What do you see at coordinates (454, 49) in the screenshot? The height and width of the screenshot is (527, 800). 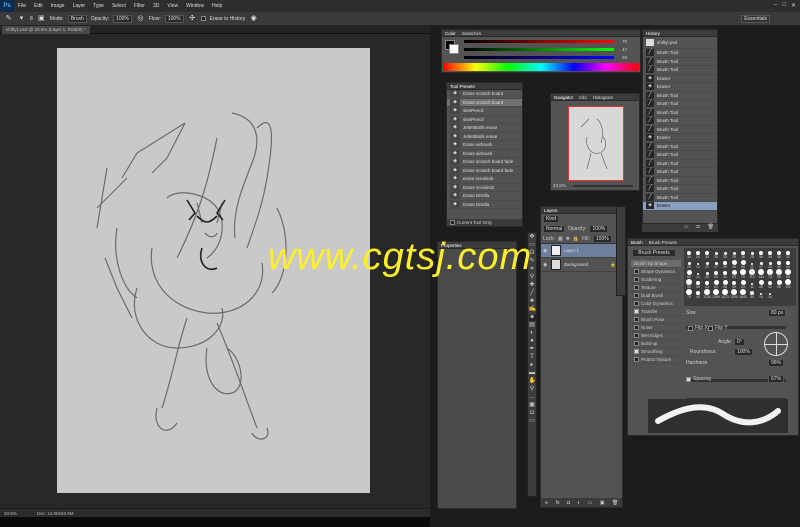 I see `background-color-swatch` at bounding box center [454, 49].